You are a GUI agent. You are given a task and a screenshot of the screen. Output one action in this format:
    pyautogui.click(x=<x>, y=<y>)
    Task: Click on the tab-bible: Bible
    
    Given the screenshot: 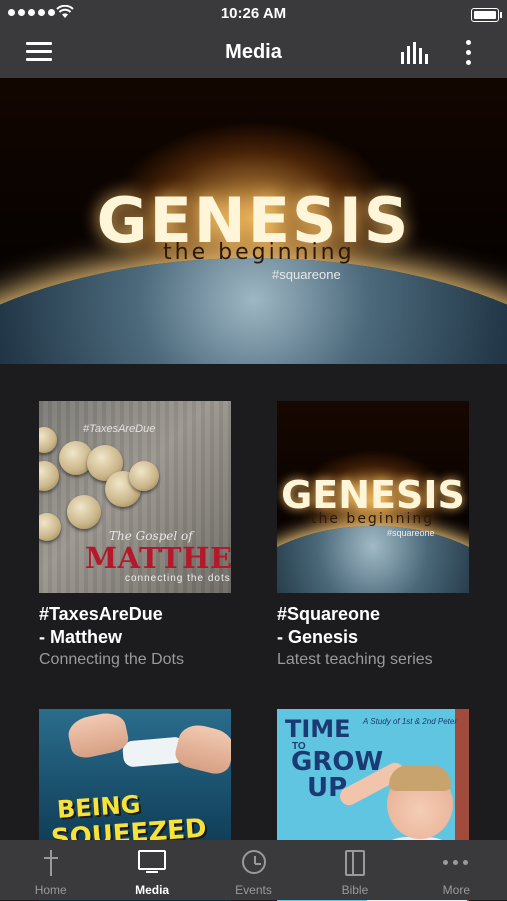 What is the action you would take?
    pyautogui.click(x=354, y=870)
    